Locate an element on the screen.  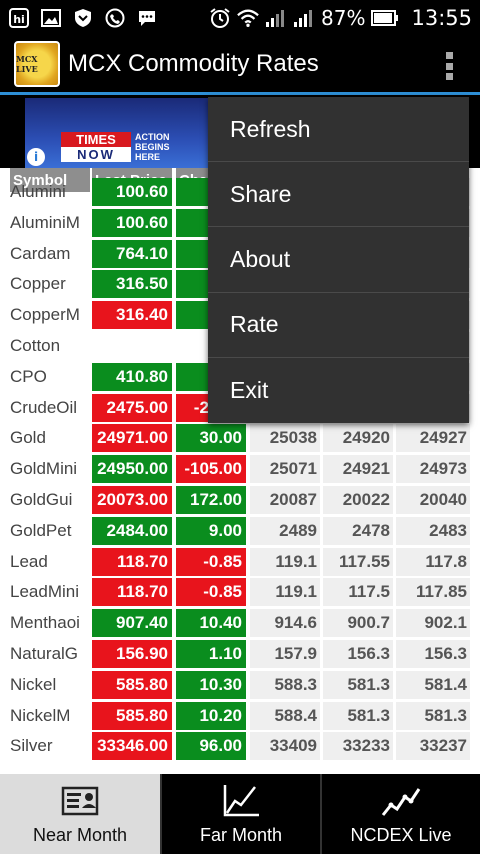
menu-exit: Exit is located at coordinates (338, 390).